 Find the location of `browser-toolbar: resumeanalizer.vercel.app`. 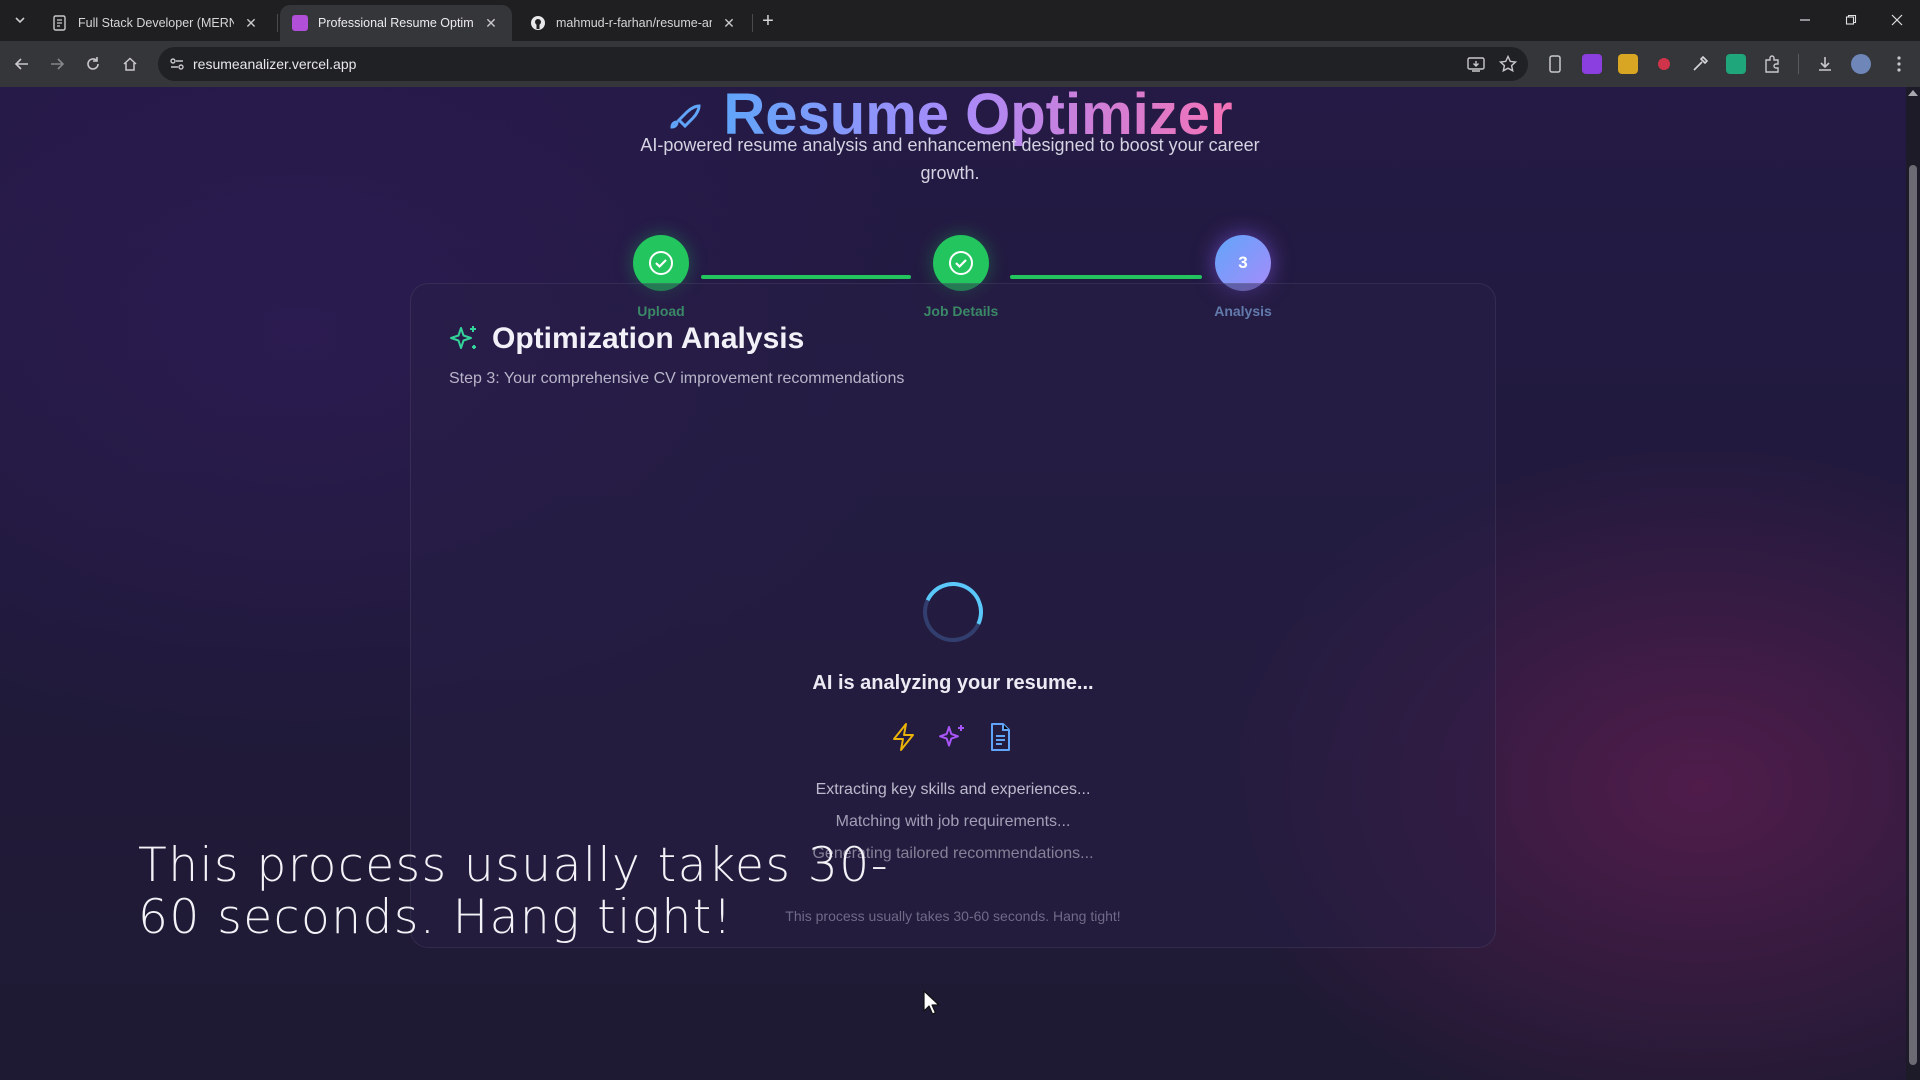

browser-toolbar: resumeanalizer.vercel.app is located at coordinates (960, 64).